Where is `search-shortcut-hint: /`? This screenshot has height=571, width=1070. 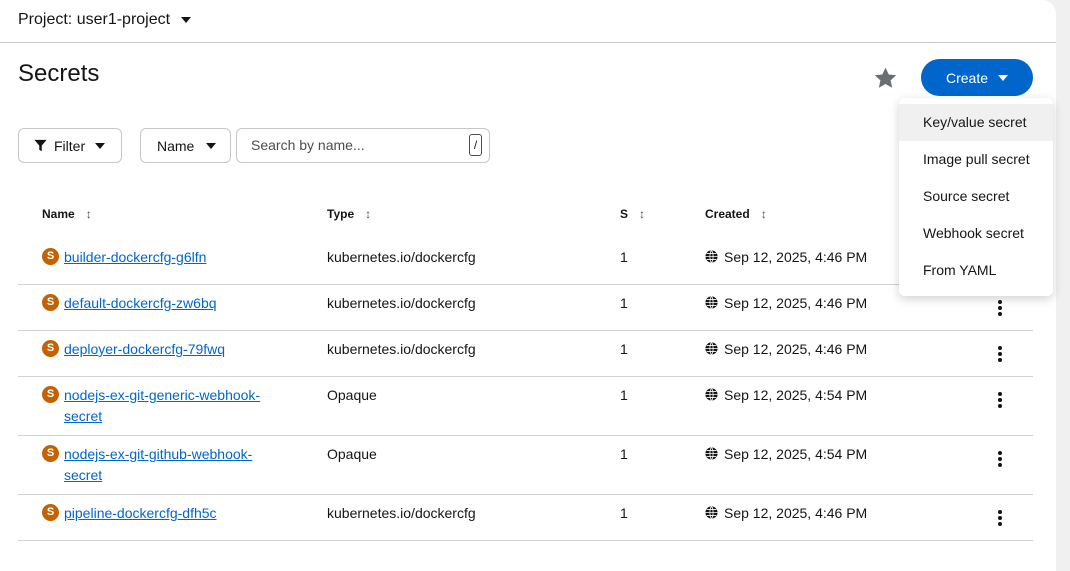
search-shortcut-hint: / is located at coordinates (475, 145).